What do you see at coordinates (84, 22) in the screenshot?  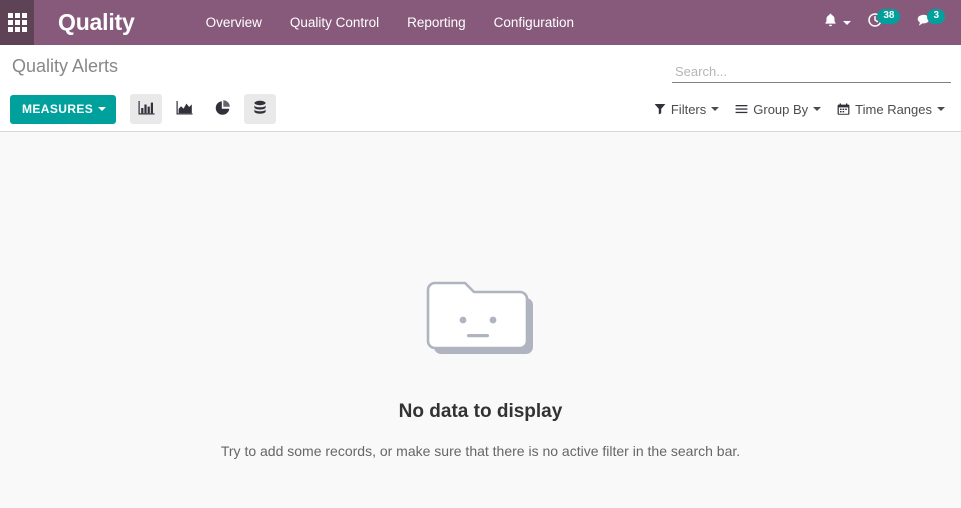 I see `app-brand-title: Quality` at bounding box center [84, 22].